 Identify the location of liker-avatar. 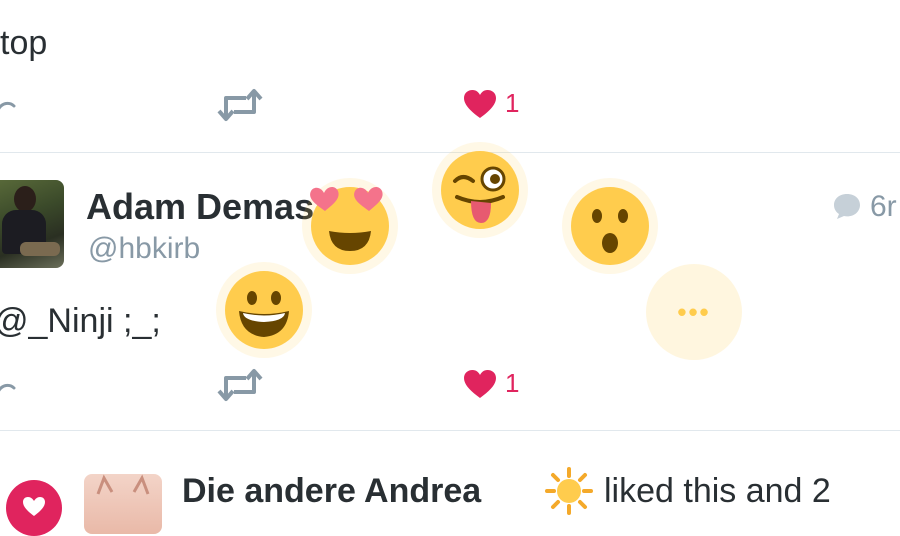
(123, 504).